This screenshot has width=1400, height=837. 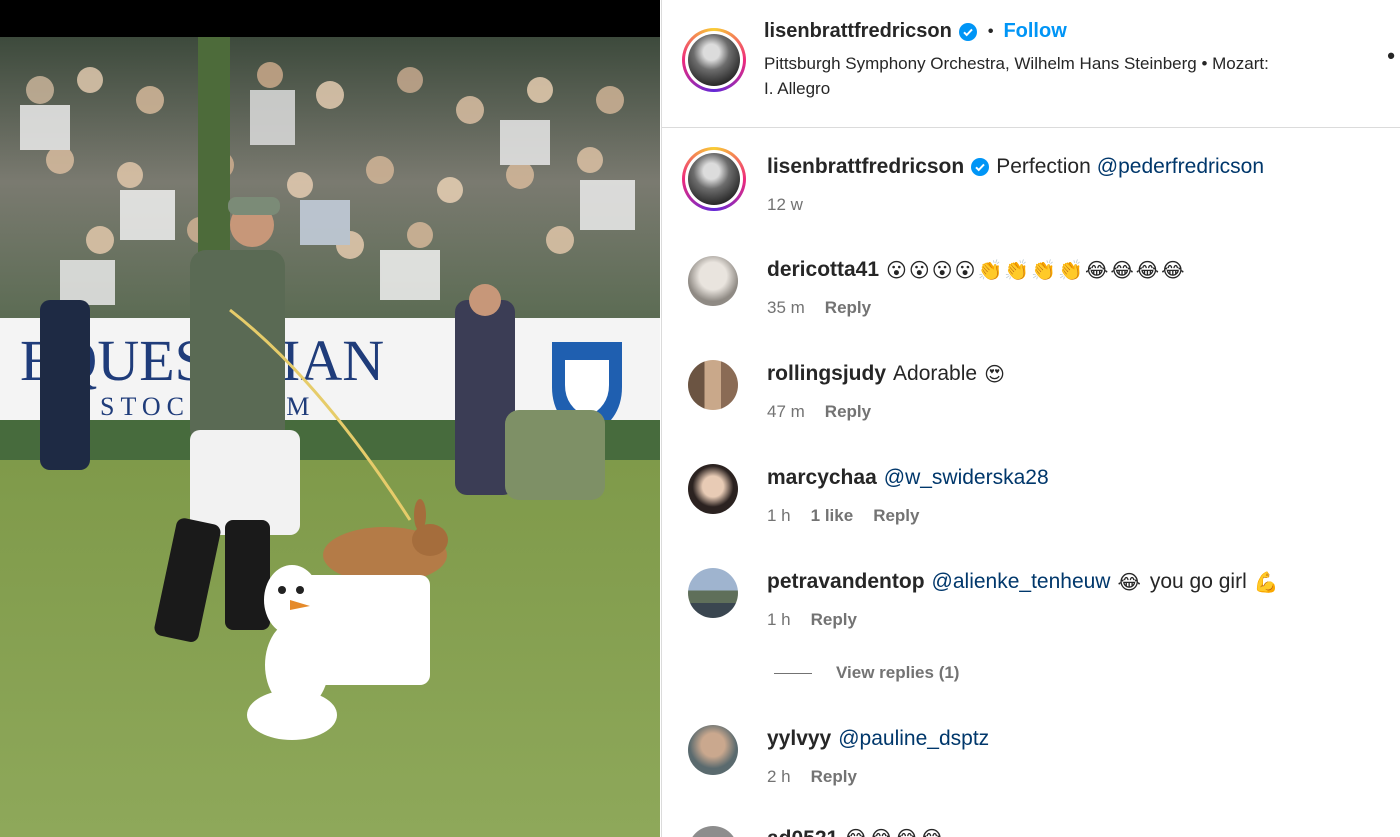 I want to click on more-options-icon: •, so click(x=1391, y=56).